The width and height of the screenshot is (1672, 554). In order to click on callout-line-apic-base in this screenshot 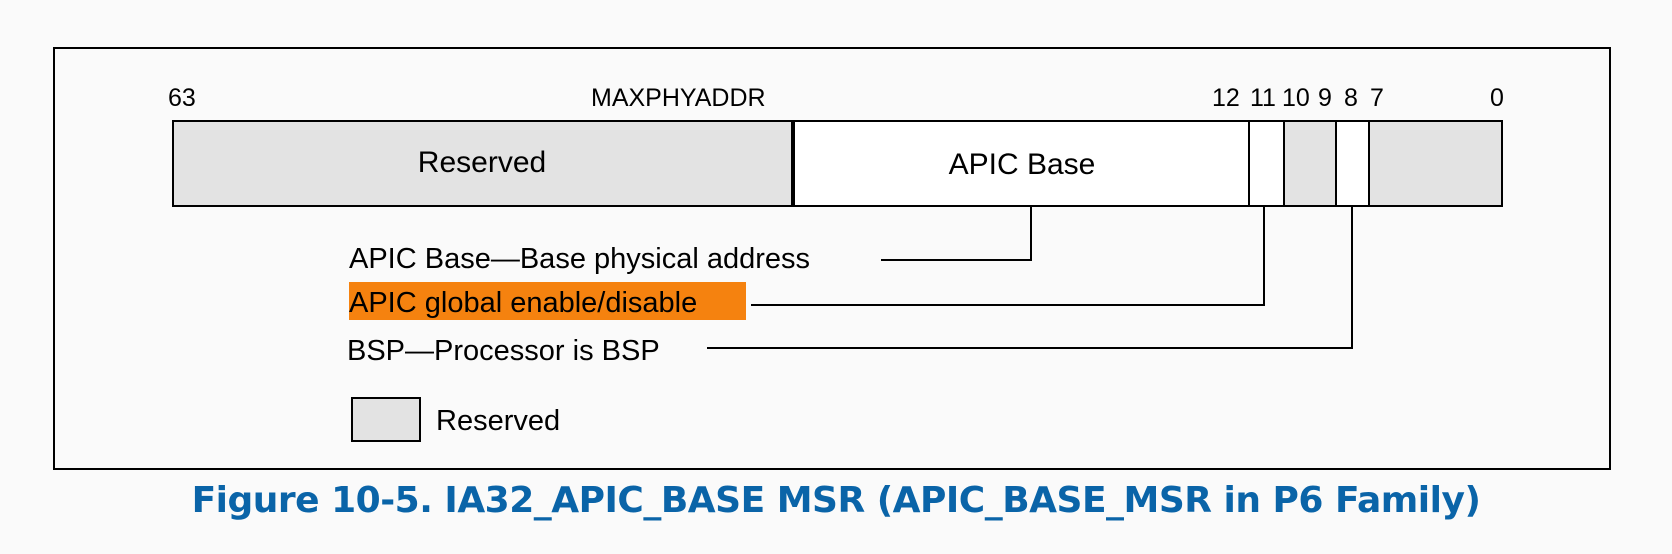, I will do `click(956, 234)`.